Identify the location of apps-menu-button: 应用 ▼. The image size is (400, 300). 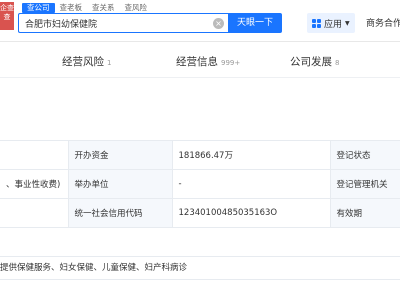
(331, 23).